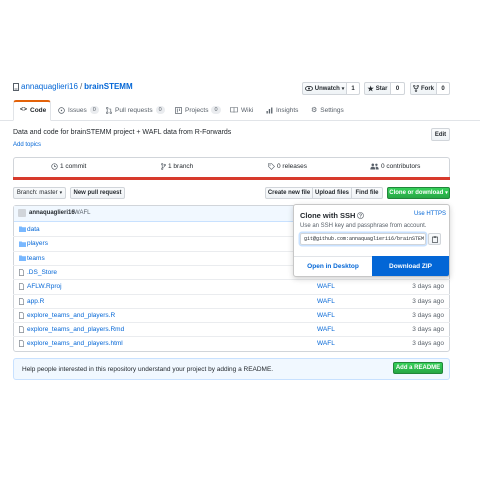  I want to click on clone-or-download-button: Clone or download ▾, so click(418, 193).